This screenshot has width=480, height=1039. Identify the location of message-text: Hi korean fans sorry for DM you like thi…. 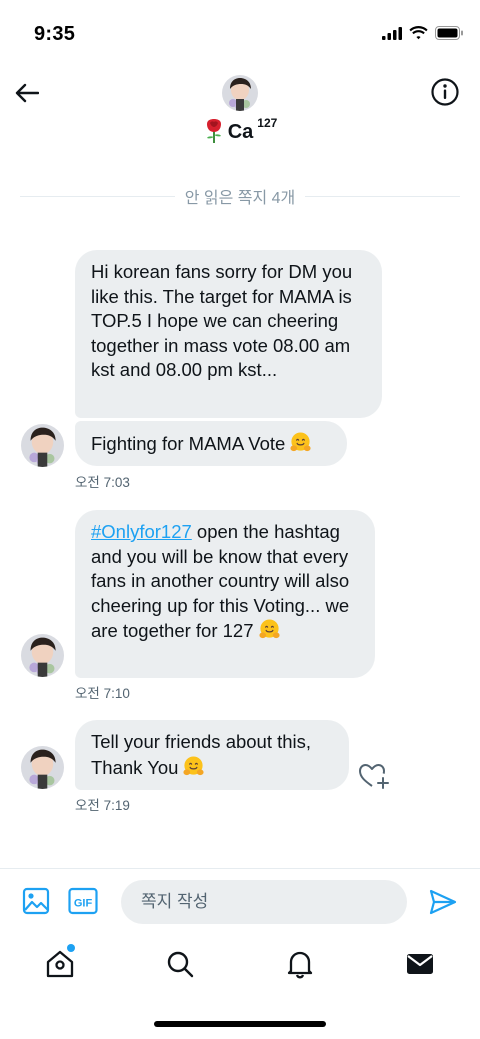
(222, 321).